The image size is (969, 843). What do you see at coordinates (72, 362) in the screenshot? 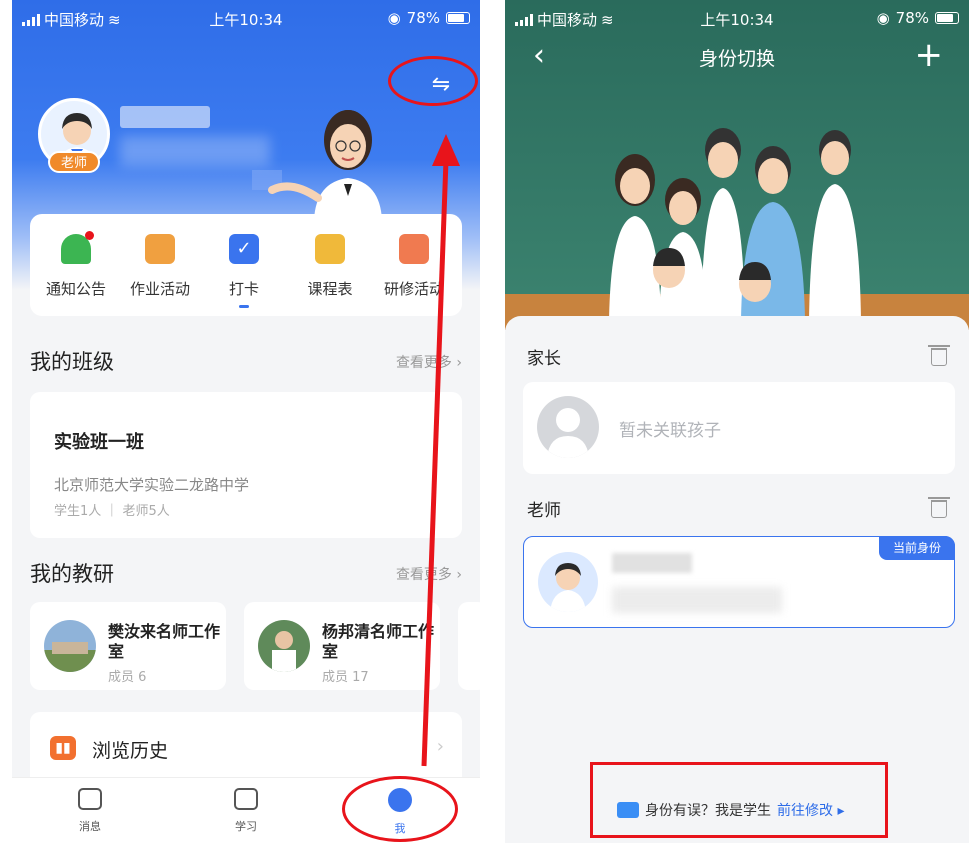
I see `my-class-title: 我的班级` at bounding box center [72, 362].